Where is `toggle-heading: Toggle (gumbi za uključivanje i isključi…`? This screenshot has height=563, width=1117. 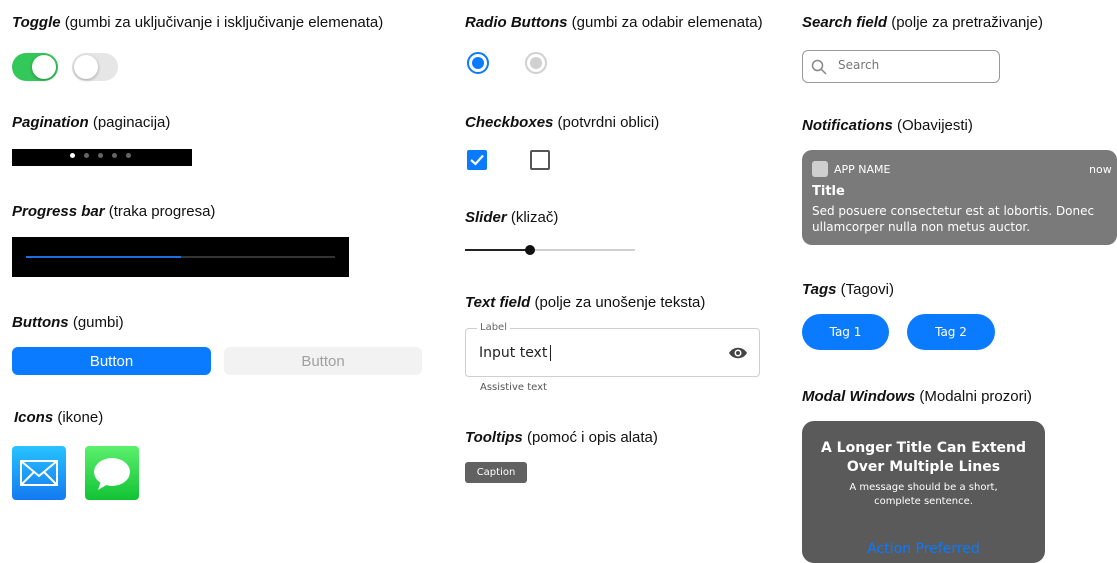
toggle-heading: Toggle (gumbi za uključivanje i isključi… is located at coordinates (198, 22).